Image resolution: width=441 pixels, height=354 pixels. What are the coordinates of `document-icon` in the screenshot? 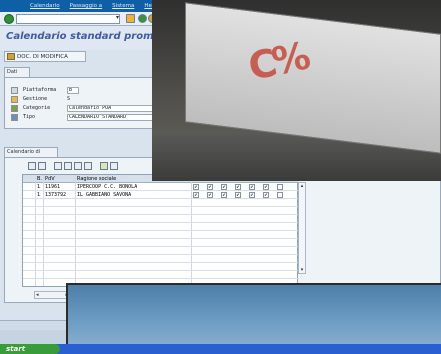 It's located at (11, 56).